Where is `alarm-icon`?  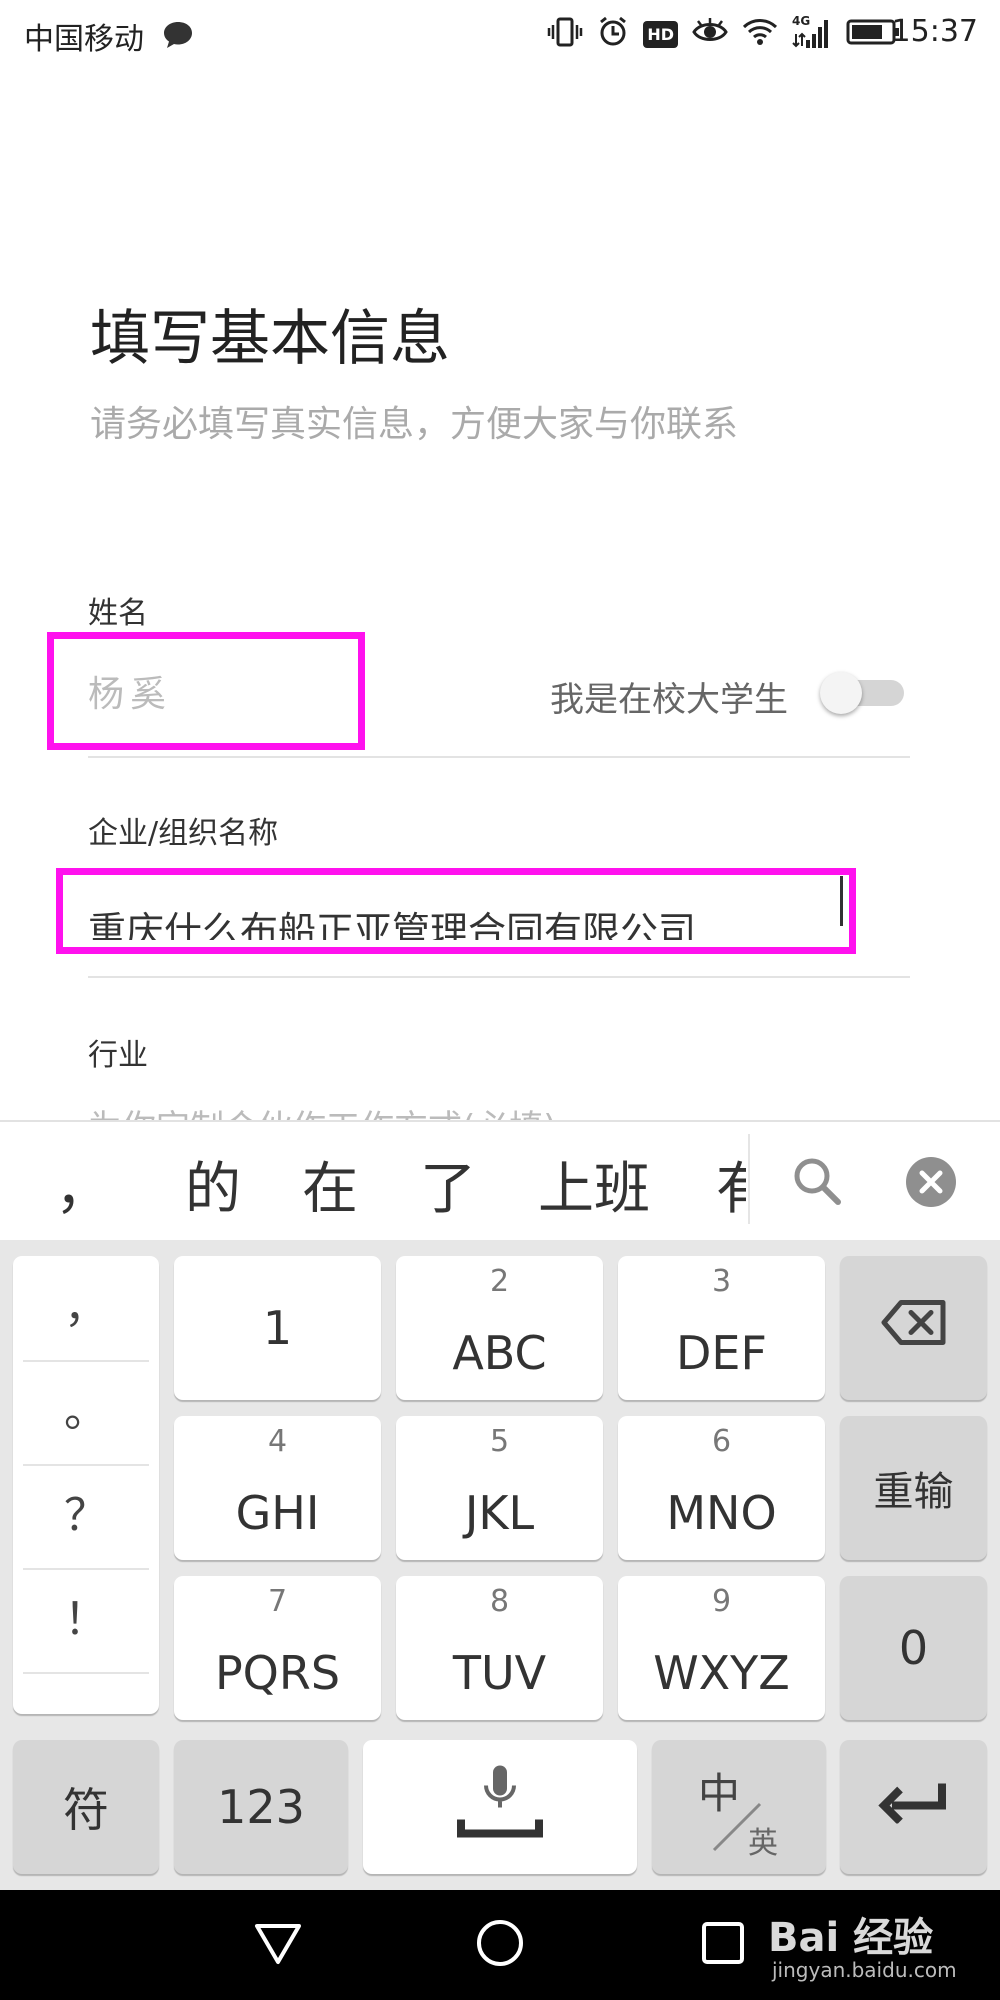 alarm-icon is located at coordinates (613, 34).